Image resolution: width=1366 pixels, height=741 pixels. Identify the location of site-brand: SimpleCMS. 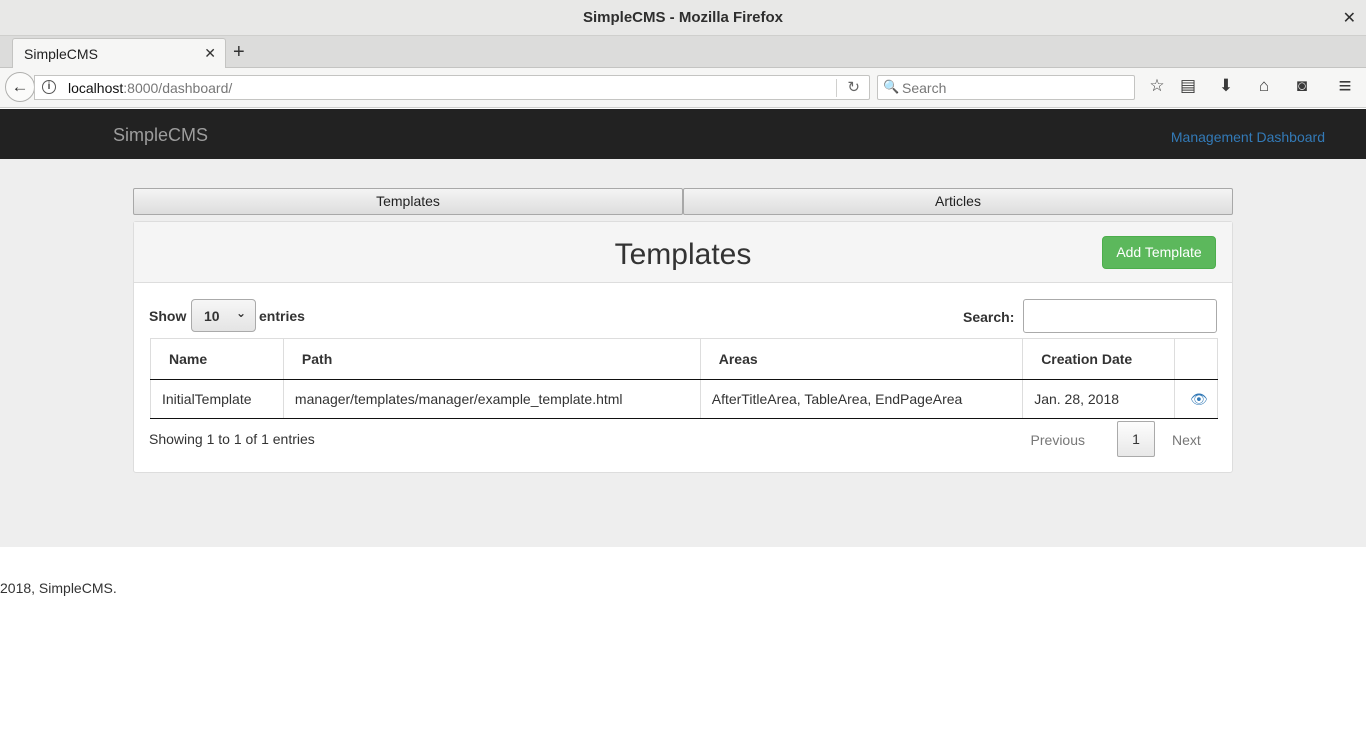
(160, 135).